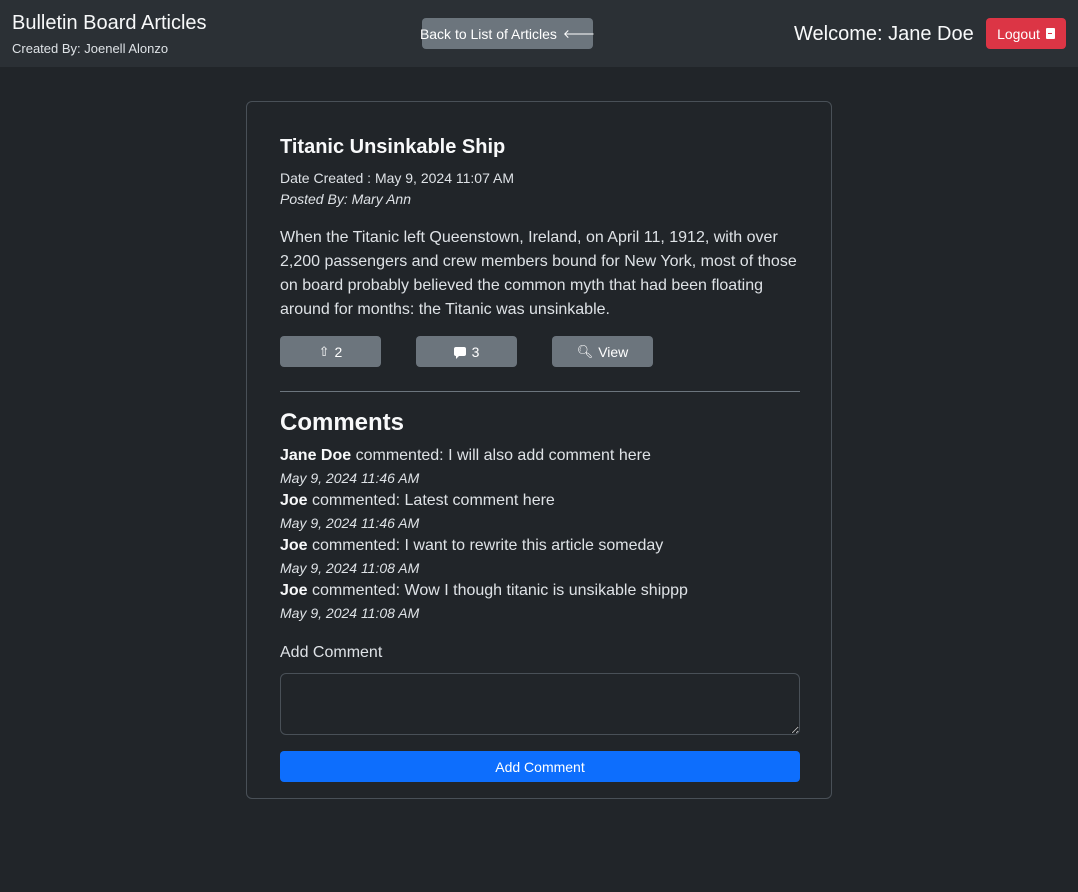  Describe the element at coordinates (479, 500) in the screenshot. I see `comment-text: Latest comment here` at that location.